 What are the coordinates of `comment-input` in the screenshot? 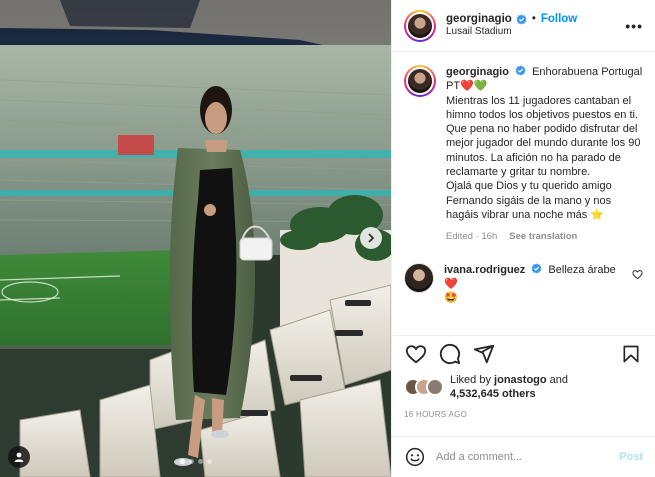 It's located at (521, 457).